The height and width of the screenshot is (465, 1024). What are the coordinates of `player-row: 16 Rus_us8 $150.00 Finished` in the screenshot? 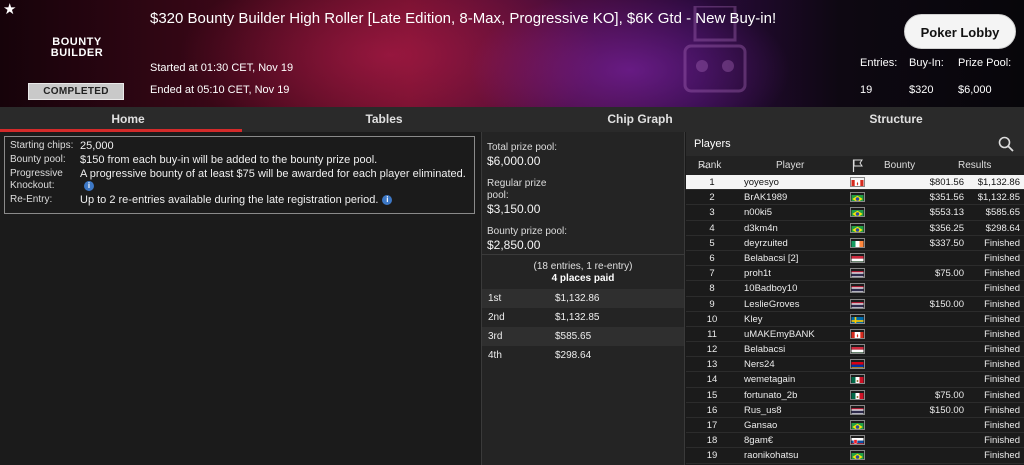 It's located at (855, 410).